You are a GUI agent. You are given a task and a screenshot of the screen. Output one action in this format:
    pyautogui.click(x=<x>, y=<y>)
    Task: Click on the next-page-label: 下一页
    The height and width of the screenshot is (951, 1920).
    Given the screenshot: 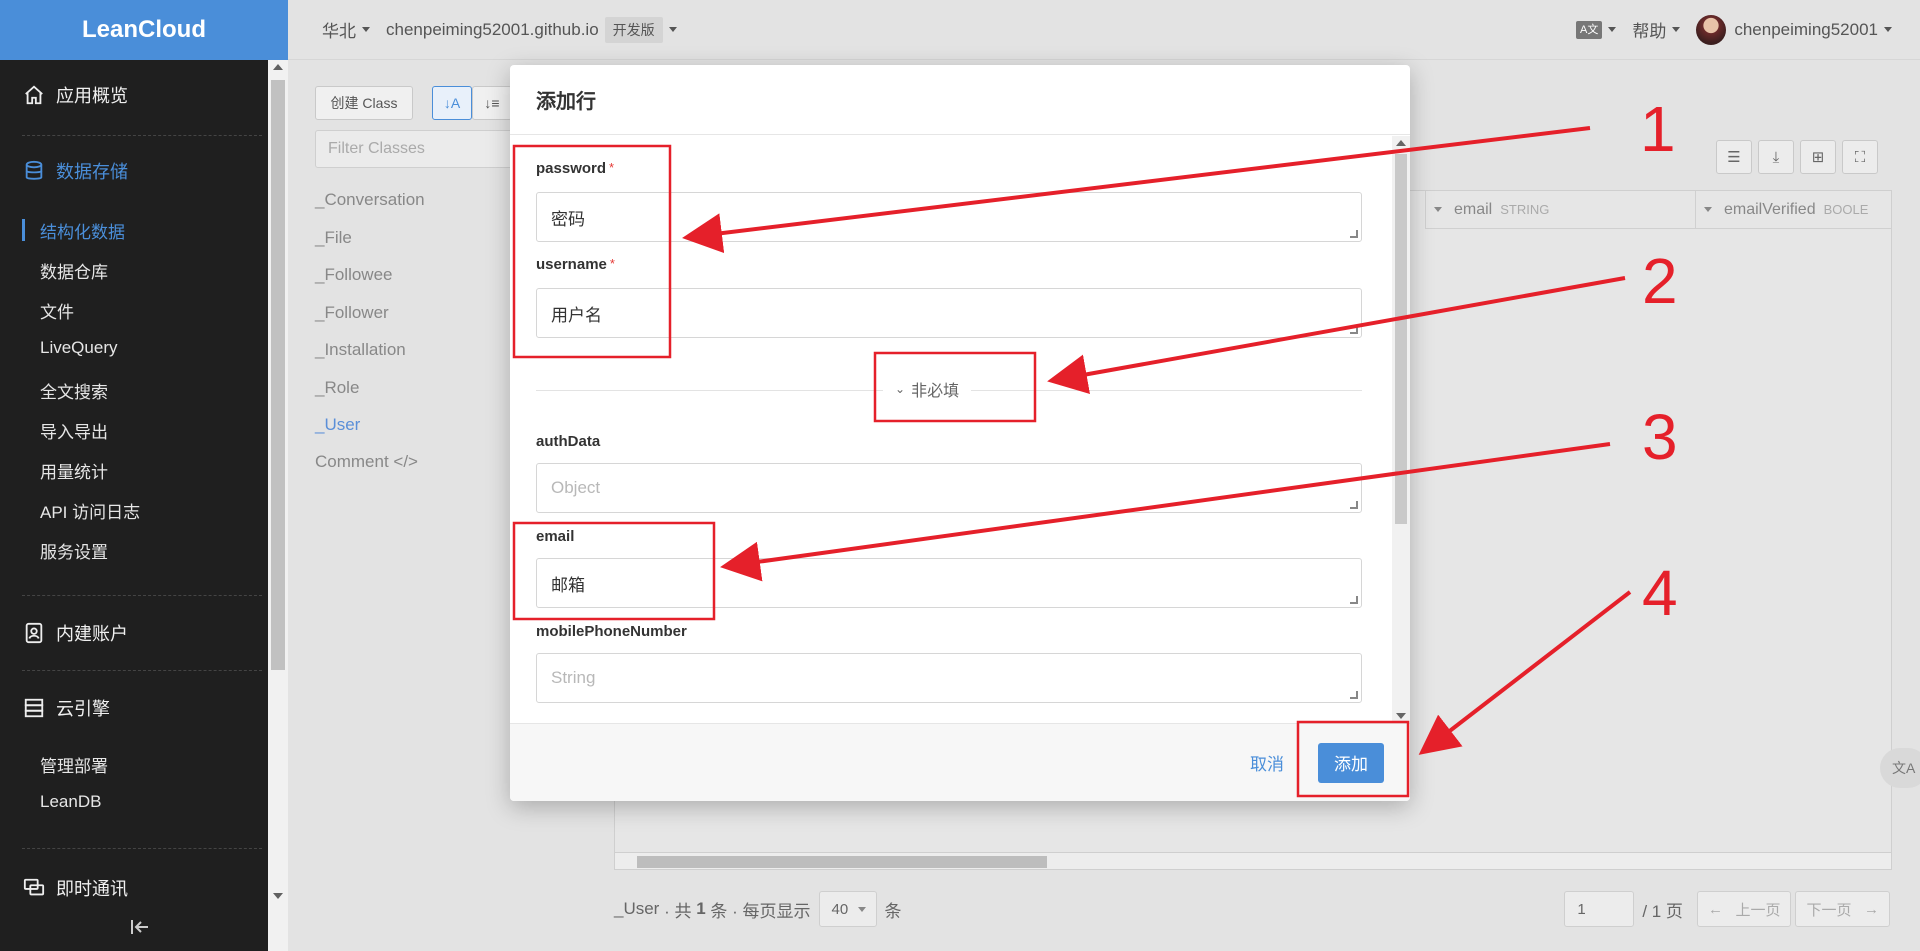 What is the action you would take?
    pyautogui.click(x=1829, y=910)
    